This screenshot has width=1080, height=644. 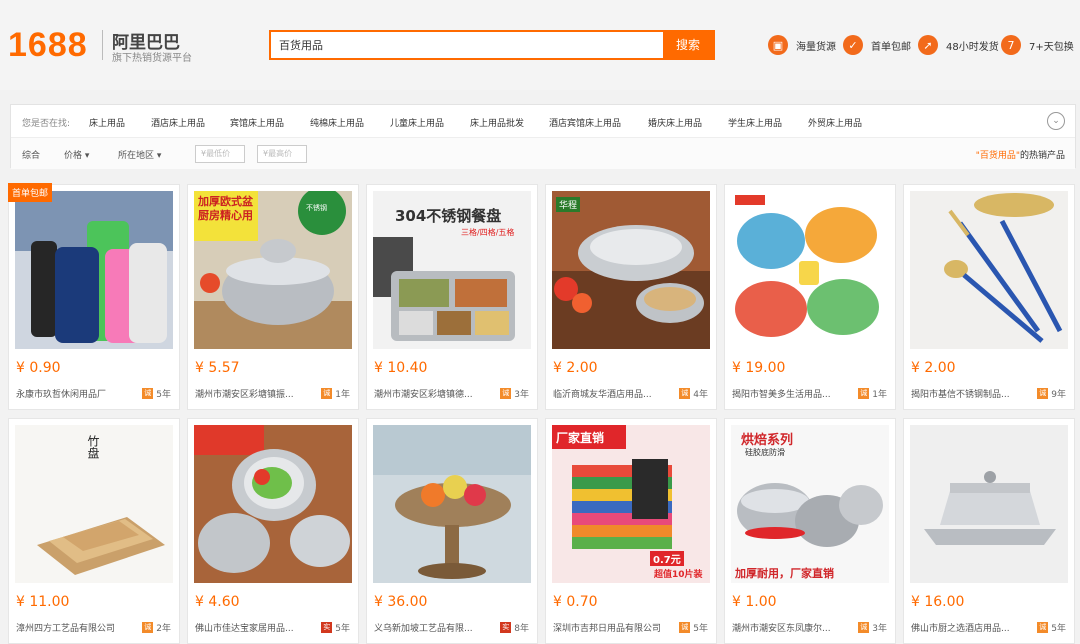 I want to click on product-card: 竹盘 ¥ 11.00 漳州四方工艺品有限公司 诚 2年, so click(x=94, y=531).